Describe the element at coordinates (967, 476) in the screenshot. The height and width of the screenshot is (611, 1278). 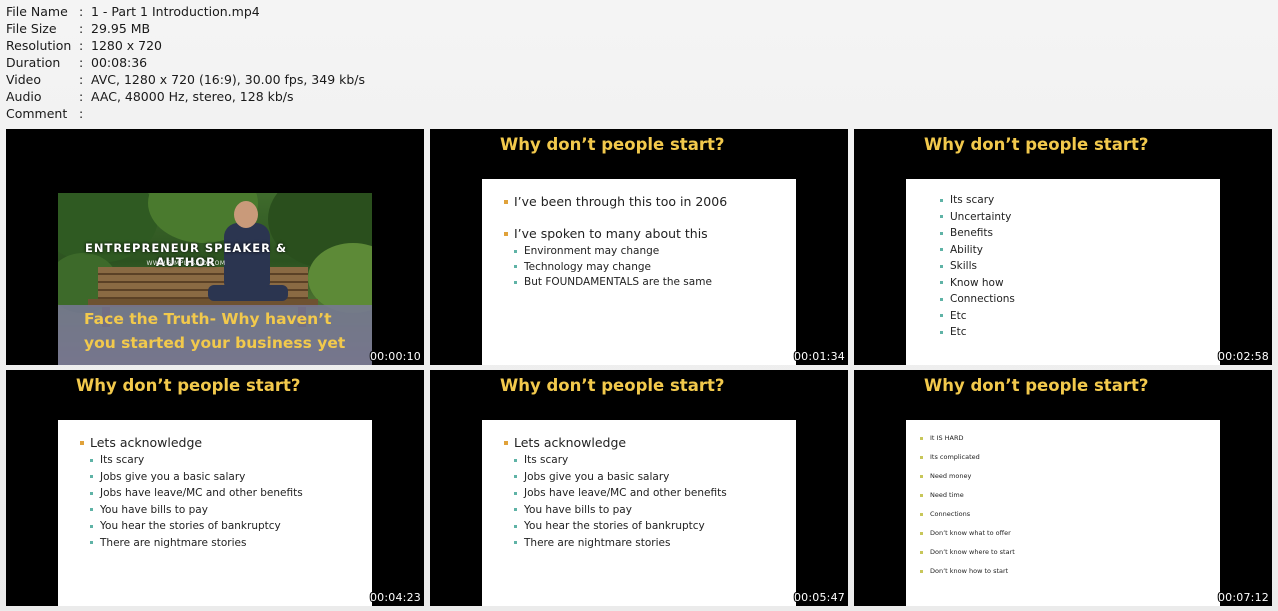
I see `sub-bullet-item: Need money` at that location.